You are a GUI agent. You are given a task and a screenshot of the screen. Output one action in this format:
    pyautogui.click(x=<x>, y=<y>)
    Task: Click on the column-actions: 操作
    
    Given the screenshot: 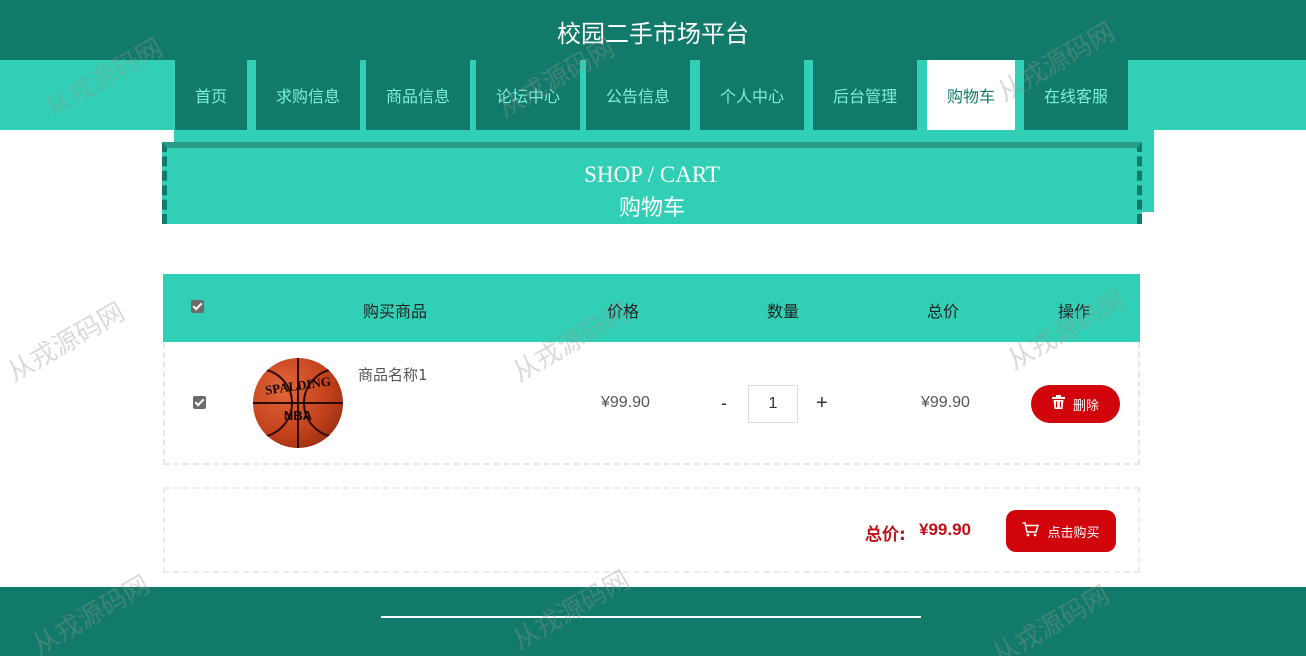 What is the action you would take?
    pyautogui.click(x=1074, y=311)
    